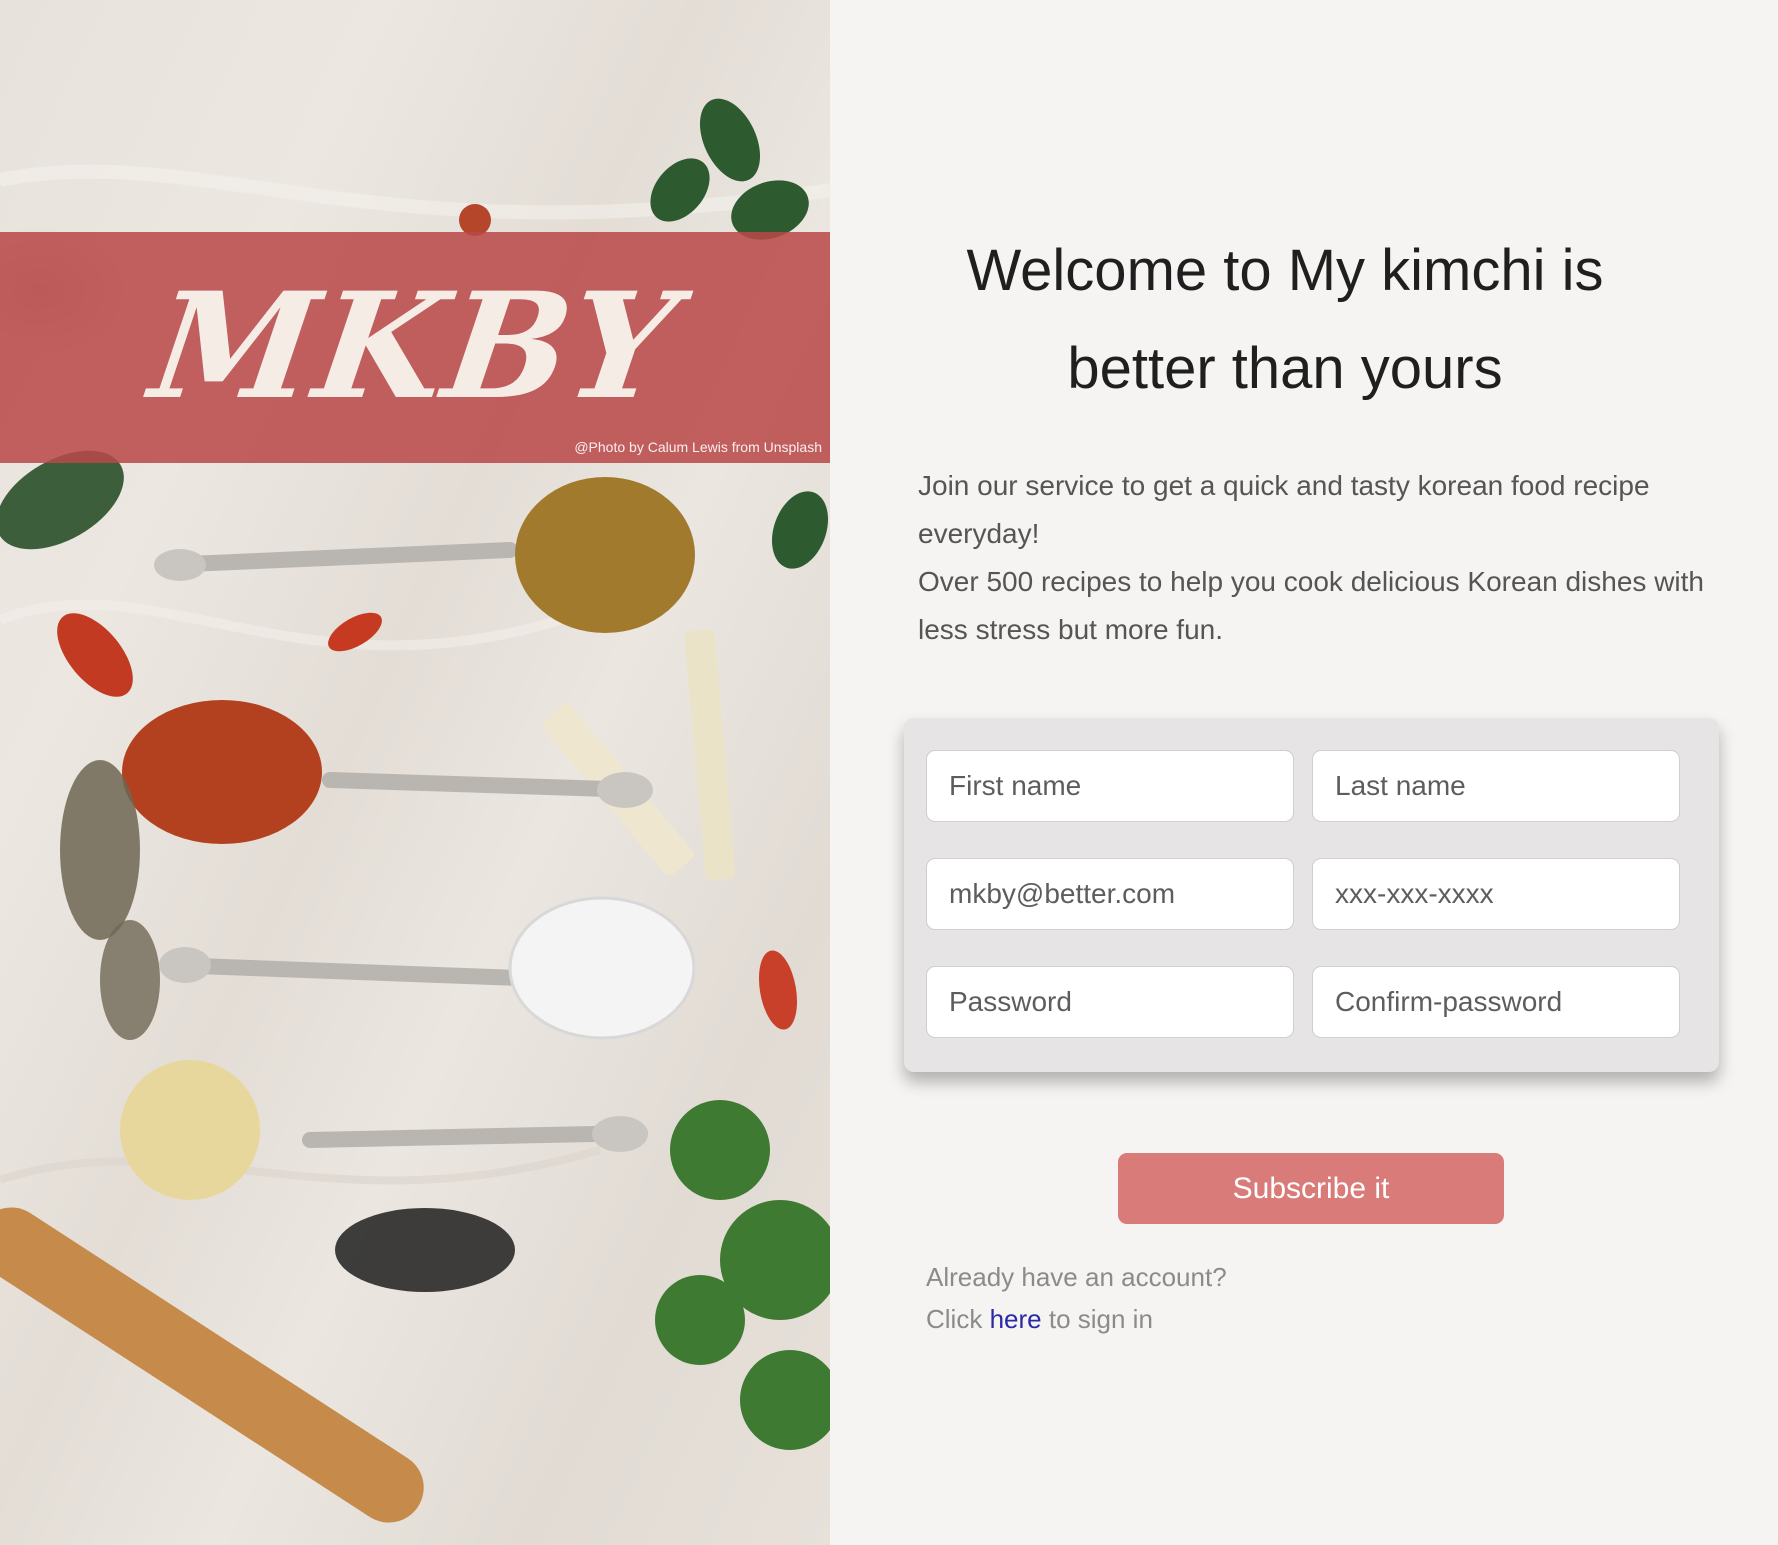 This screenshot has width=1778, height=1545. Describe the element at coordinates (1016, 1319) in the screenshot. I see `signin-link: here` at that location.